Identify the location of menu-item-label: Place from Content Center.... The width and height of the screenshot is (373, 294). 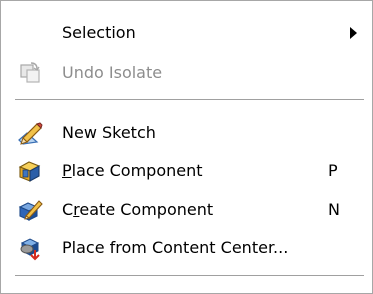
(175, 247).